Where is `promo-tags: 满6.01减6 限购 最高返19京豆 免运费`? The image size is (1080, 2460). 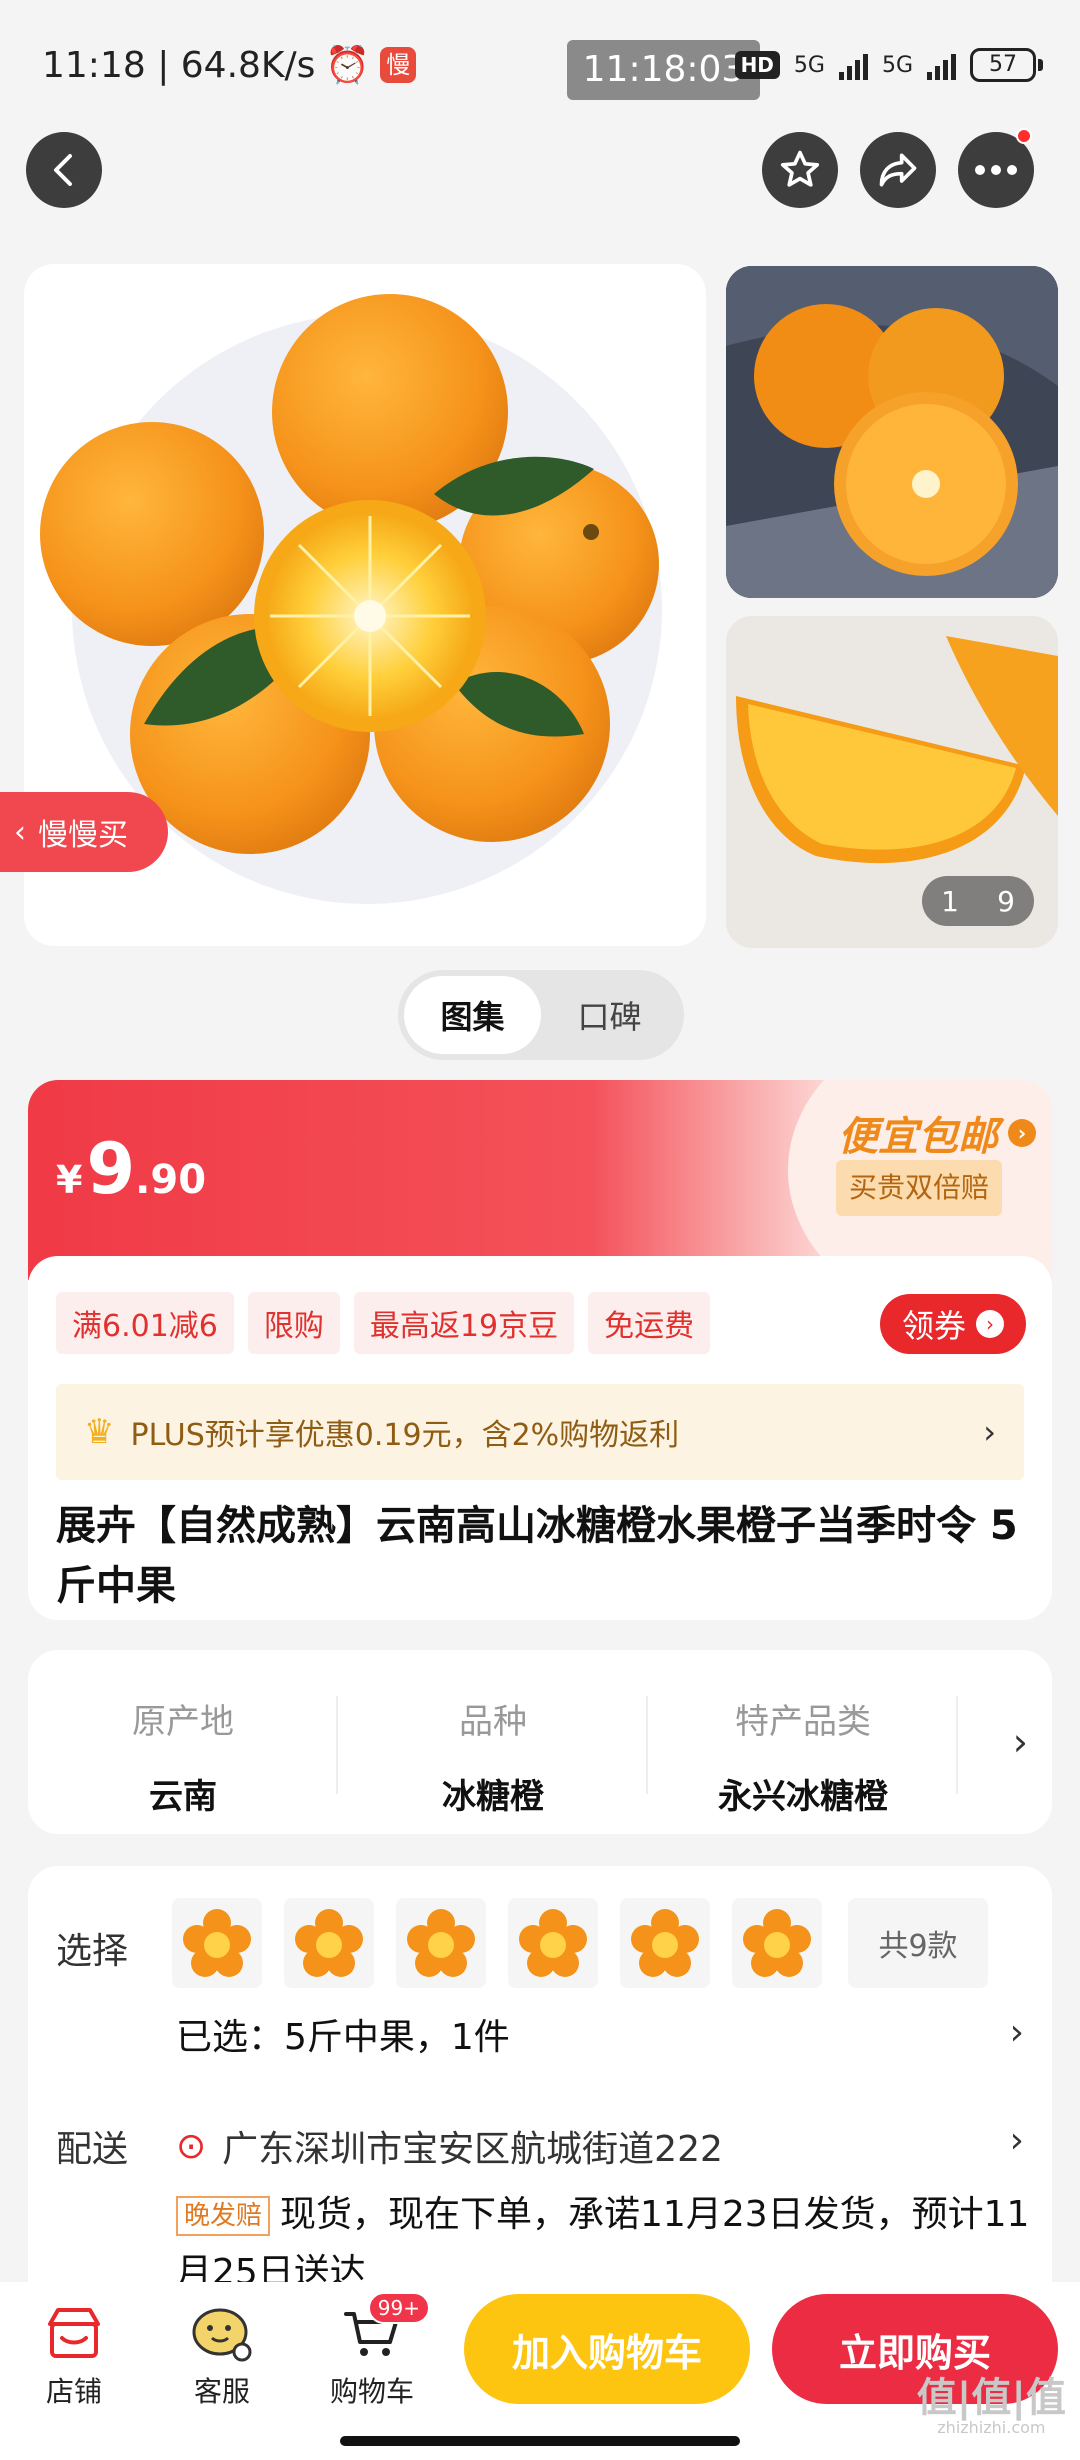 promo-tags: 满6.01减6 限购 最高返19京豆 免运费 is located at coordinates (383, 1323).